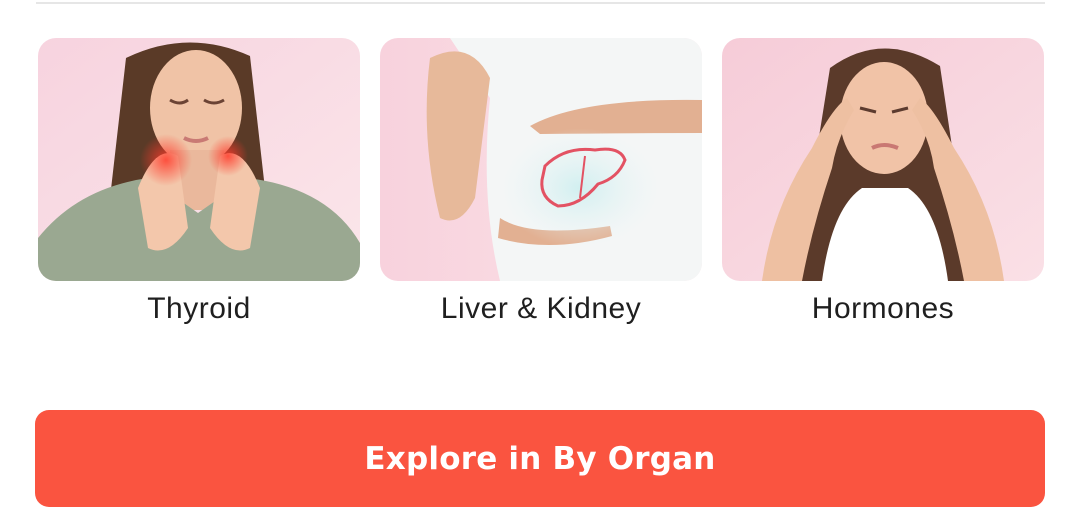 The width and height of the screenshot is (1080, 528). Describe the element at coordinates (883, 159) in the screenshot. I see `woman-with-headache-image` at that location.